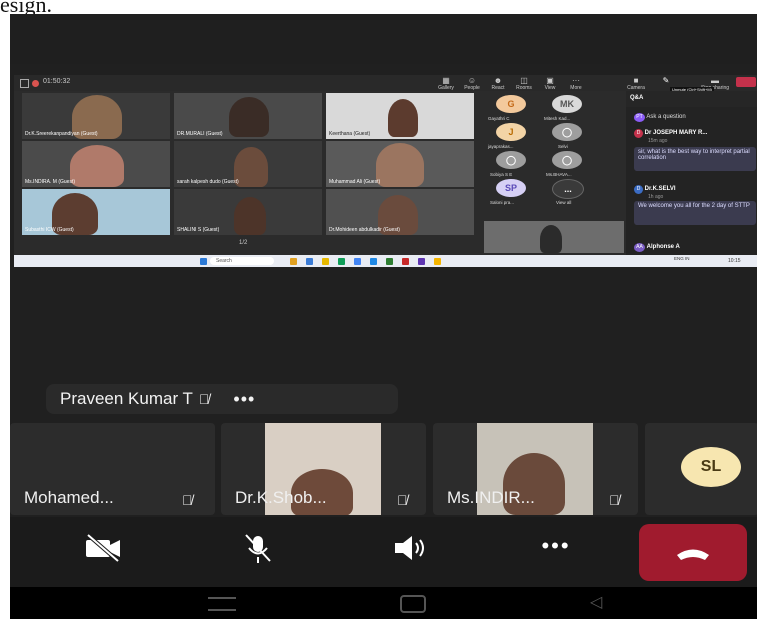 Image resolution: width=757 pixels, height=619 pixels. Describe the element at coordinates (446, 80) in the screenshot. I see `grid-icon: ▦` at that location.